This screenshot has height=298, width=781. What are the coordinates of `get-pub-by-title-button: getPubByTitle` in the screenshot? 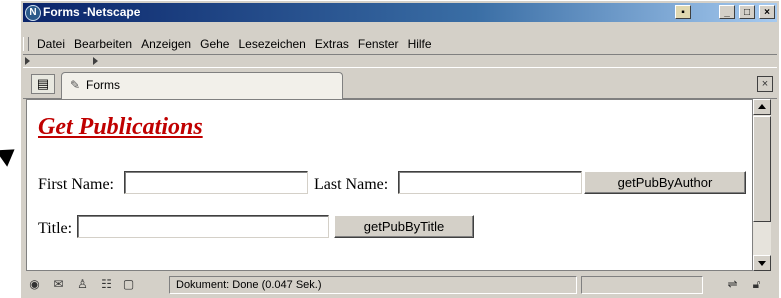 It's located at (404, 226).